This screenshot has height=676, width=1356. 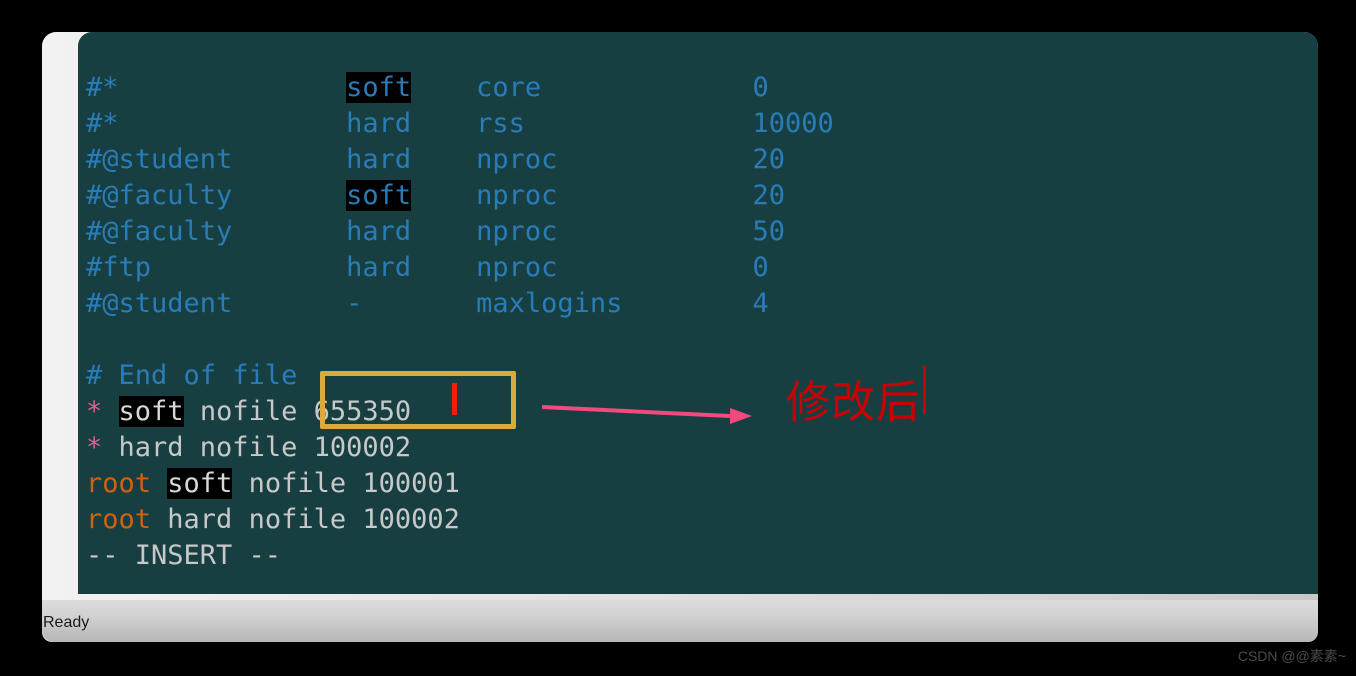 I want to click on csdn-watermark: CSDN @@素素~, so click(x=1291, y=656).